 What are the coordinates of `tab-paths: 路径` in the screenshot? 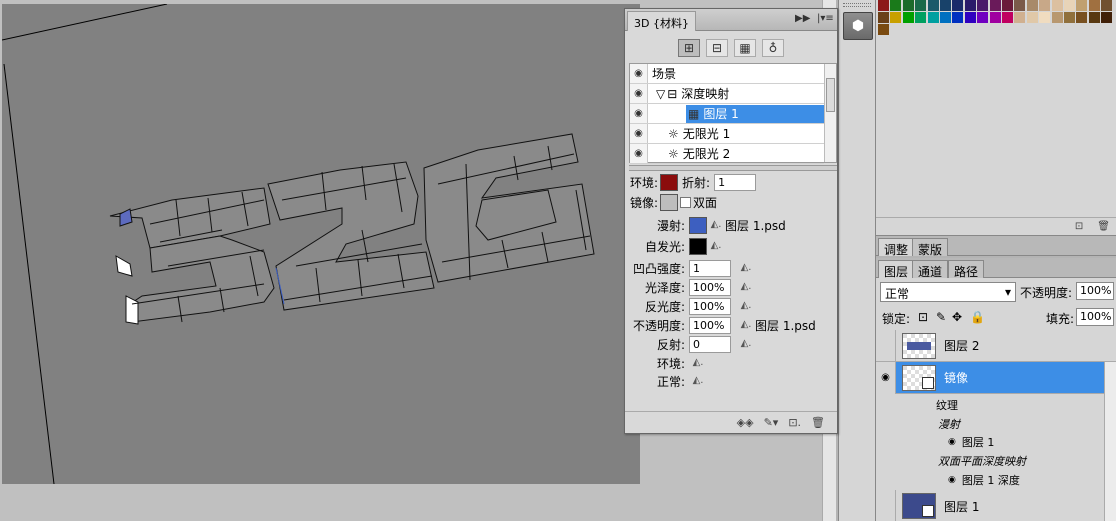 It's located at (966, 269).